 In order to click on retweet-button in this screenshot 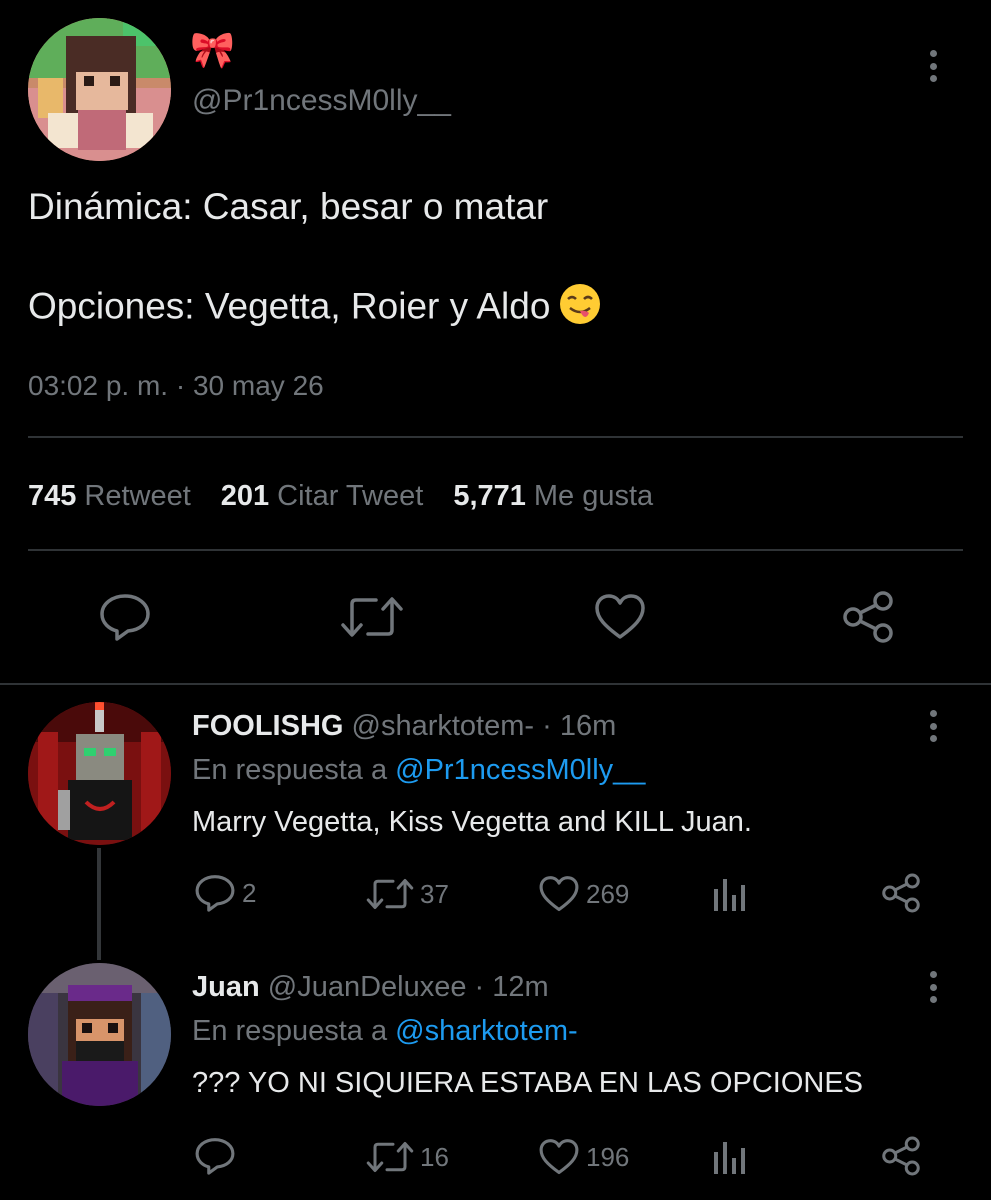, I will do `click(372, 619)`.